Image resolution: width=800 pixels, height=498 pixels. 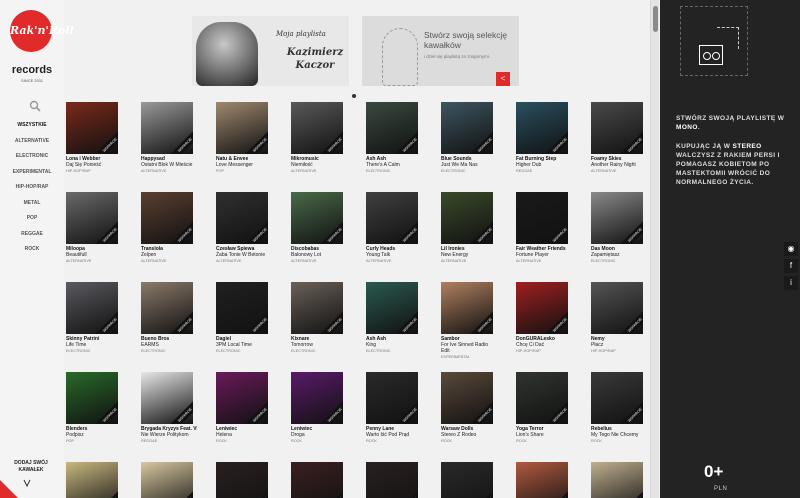 I want to click on genre-filter-experimental: EXPERIMENTAL, so click(x=32, y=173).